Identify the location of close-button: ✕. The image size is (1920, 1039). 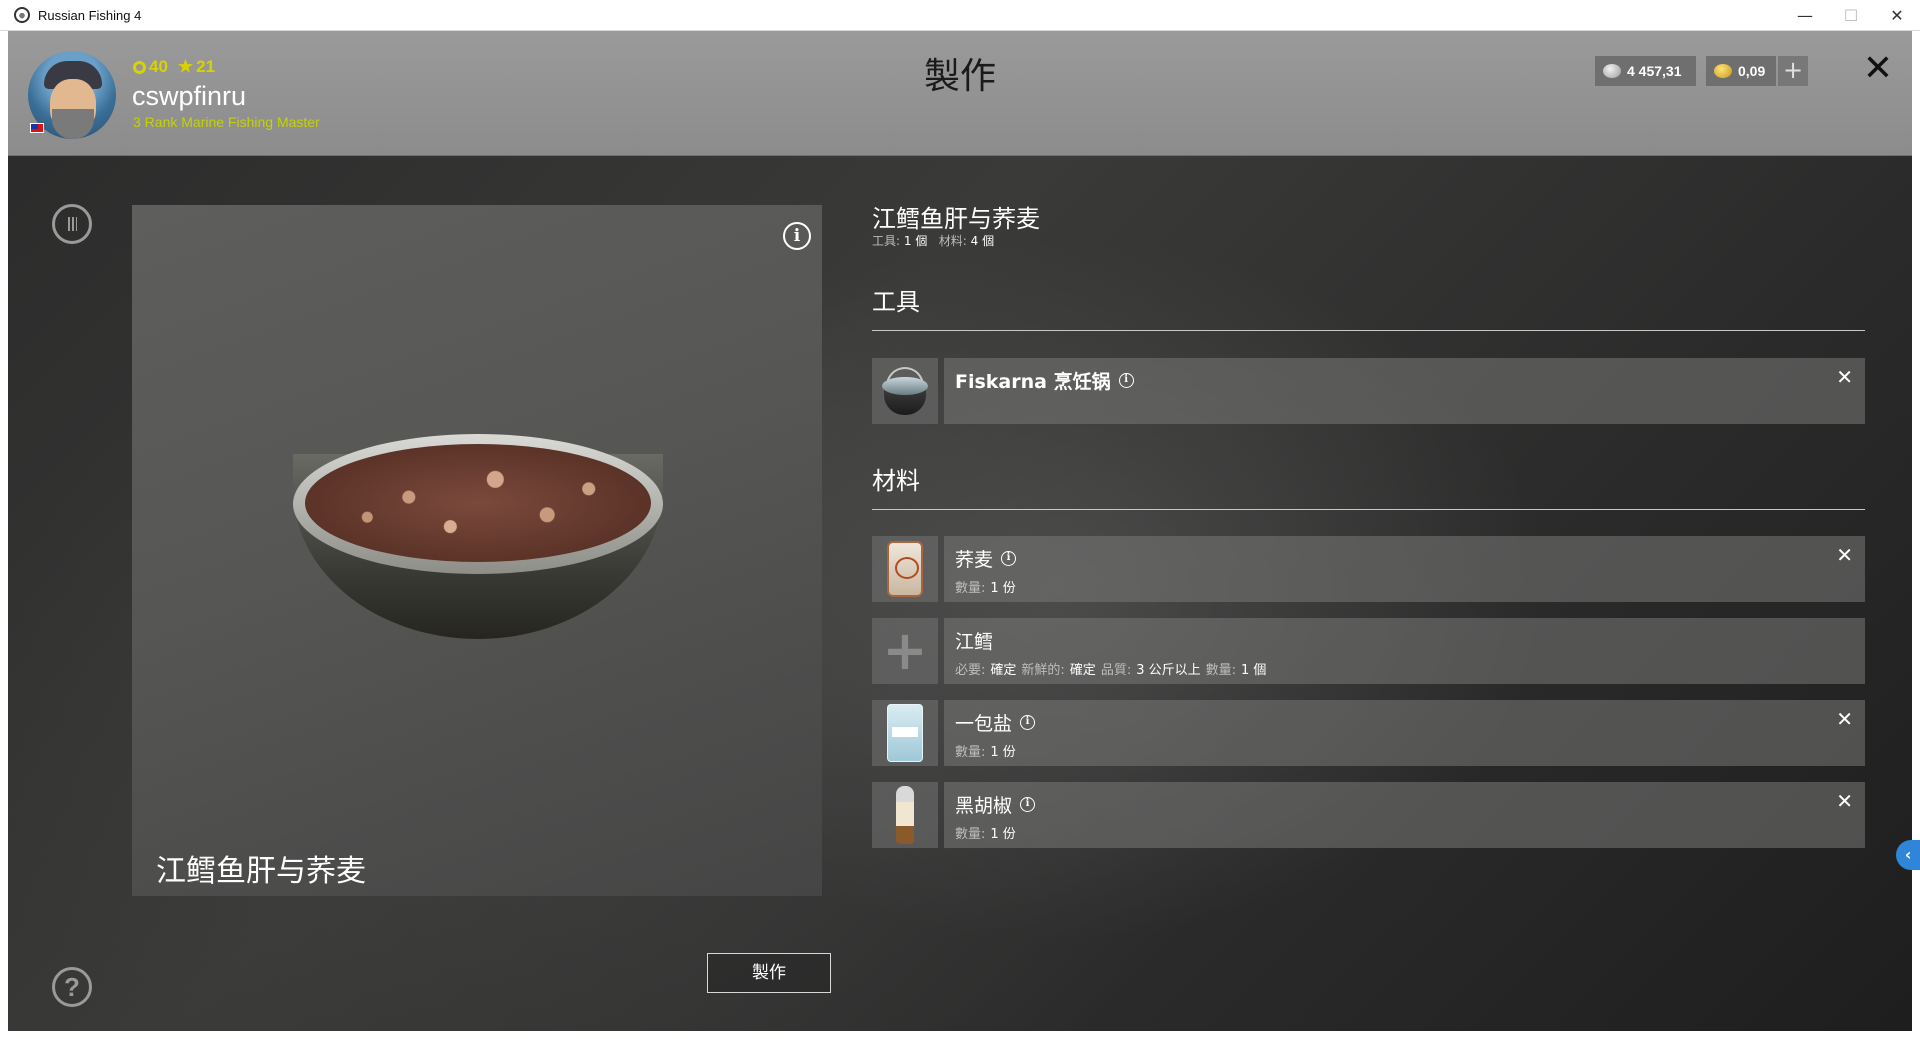
(1878, 69).